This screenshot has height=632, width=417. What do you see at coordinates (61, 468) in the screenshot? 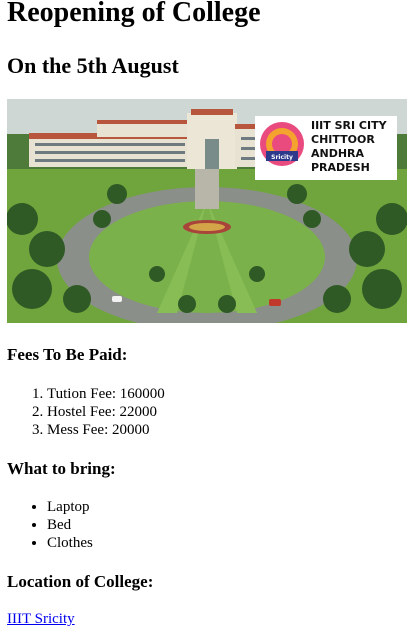
I see `bring-heading: What to bring:` at bounding box center [61, 468].